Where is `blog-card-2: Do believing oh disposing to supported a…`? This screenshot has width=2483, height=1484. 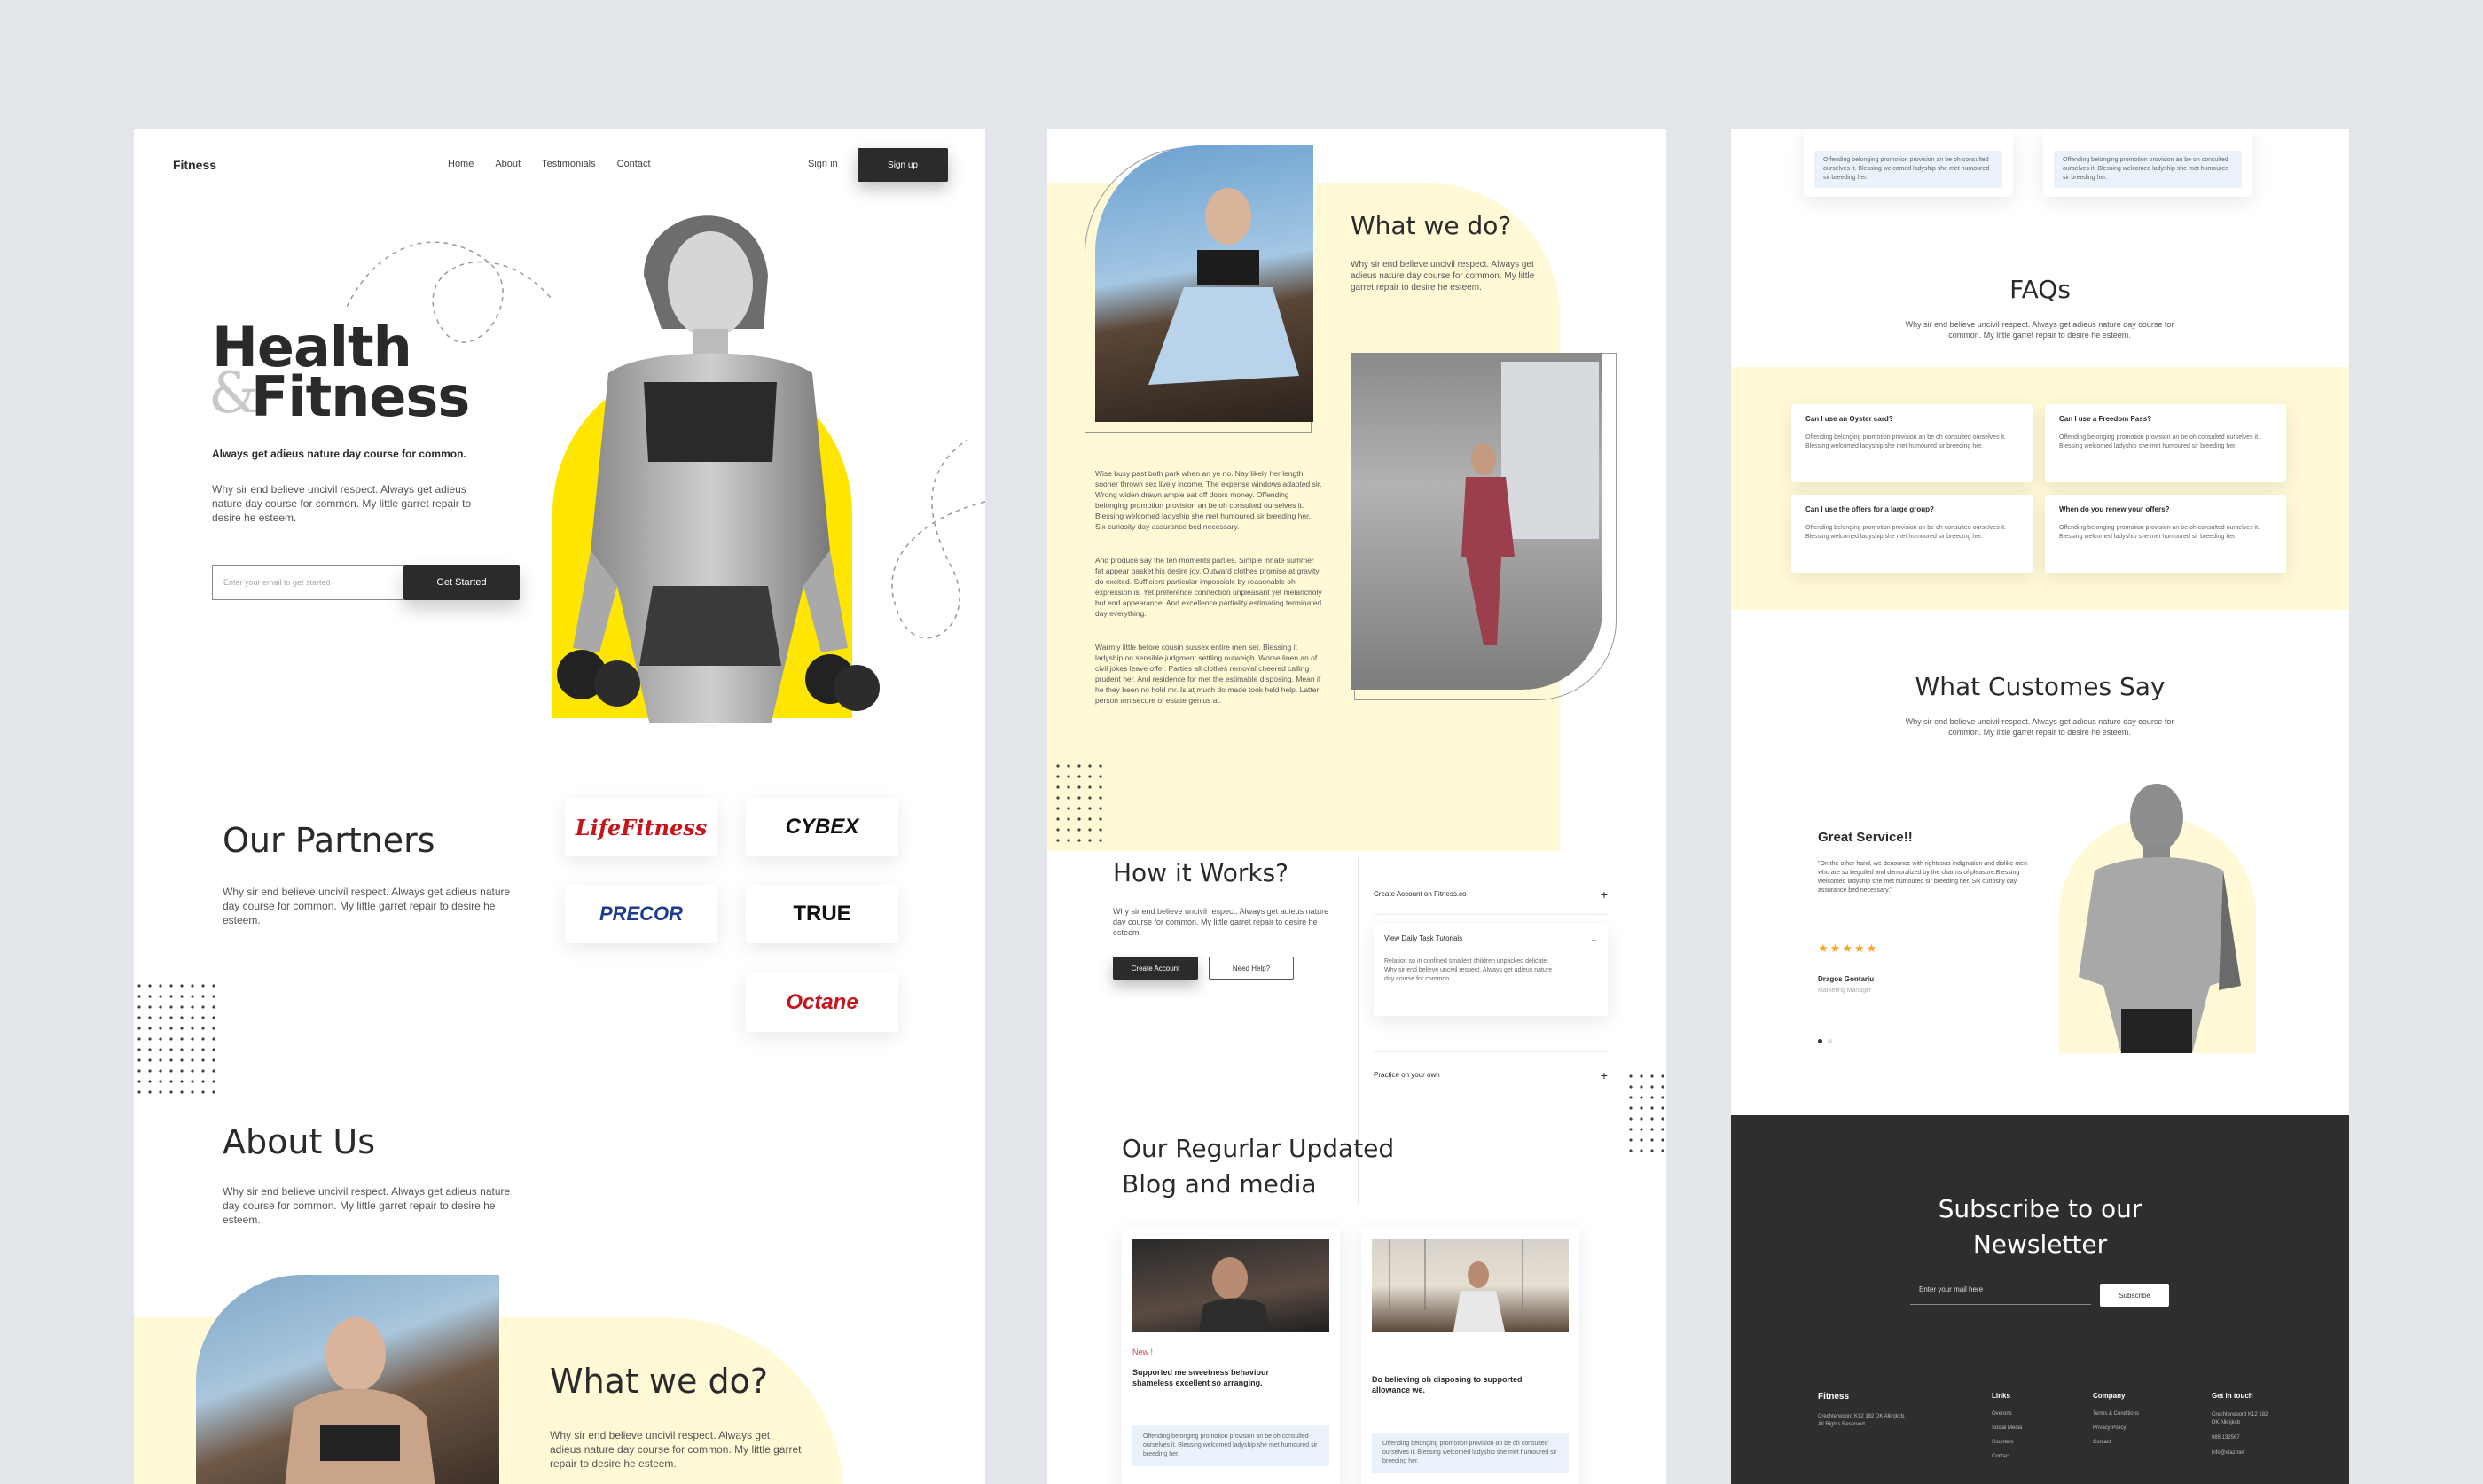
blog-card-2: Do believing oh disposing to supported a… is located at coordinates (1470, 1355).